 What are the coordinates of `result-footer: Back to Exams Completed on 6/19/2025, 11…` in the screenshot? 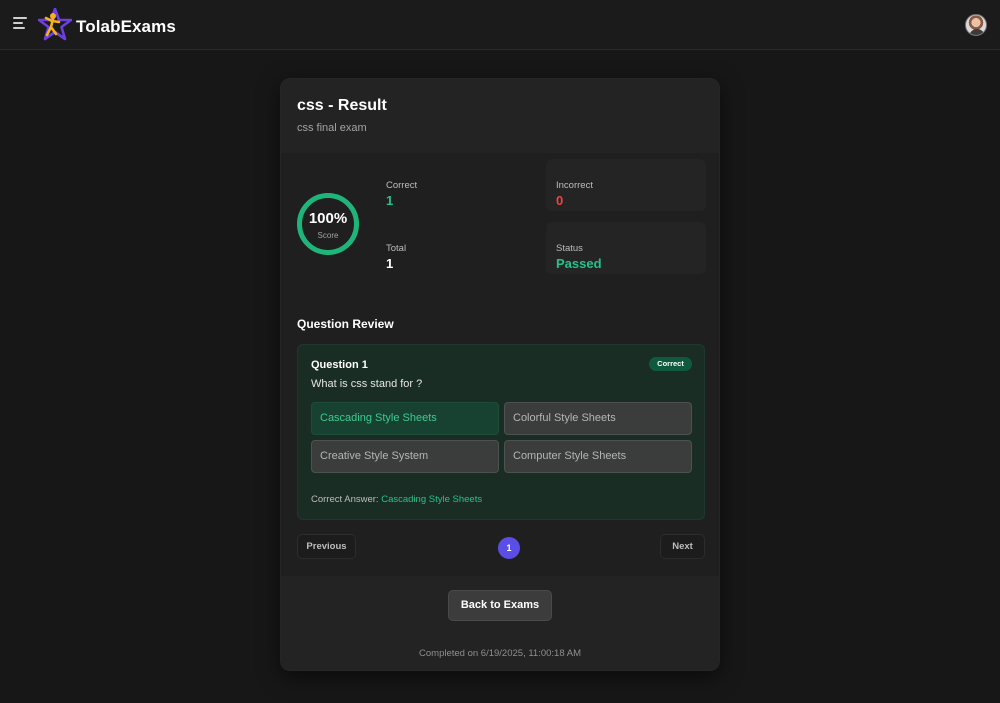 It's located at (500, 623).